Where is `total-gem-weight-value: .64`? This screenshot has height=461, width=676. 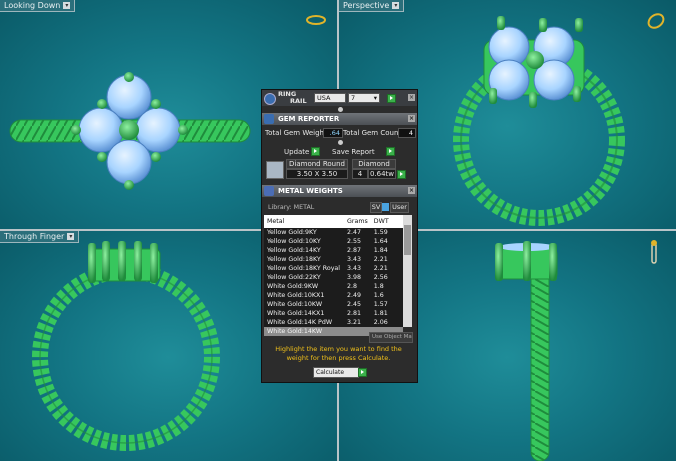
total-gem-weight-value: .64 is located at coordinates (333, 133).